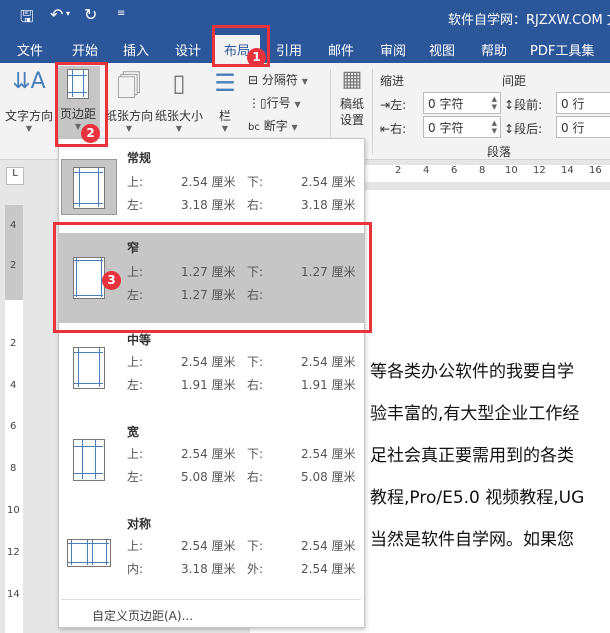 The height and width of the screenshot is (633, 610). What do you see at coordinates (487, 173) in the screenshot?
I see `horizontal-ruler: 24 68 10 12 14 16` at bounding box center [487, 173].